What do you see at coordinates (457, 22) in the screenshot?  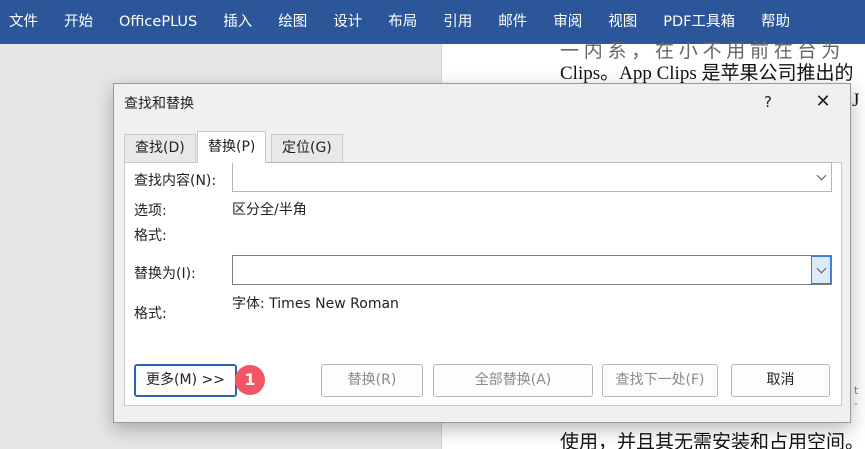 I see `ribbon-tab-references: 引用` at bounding box center [457, 22].